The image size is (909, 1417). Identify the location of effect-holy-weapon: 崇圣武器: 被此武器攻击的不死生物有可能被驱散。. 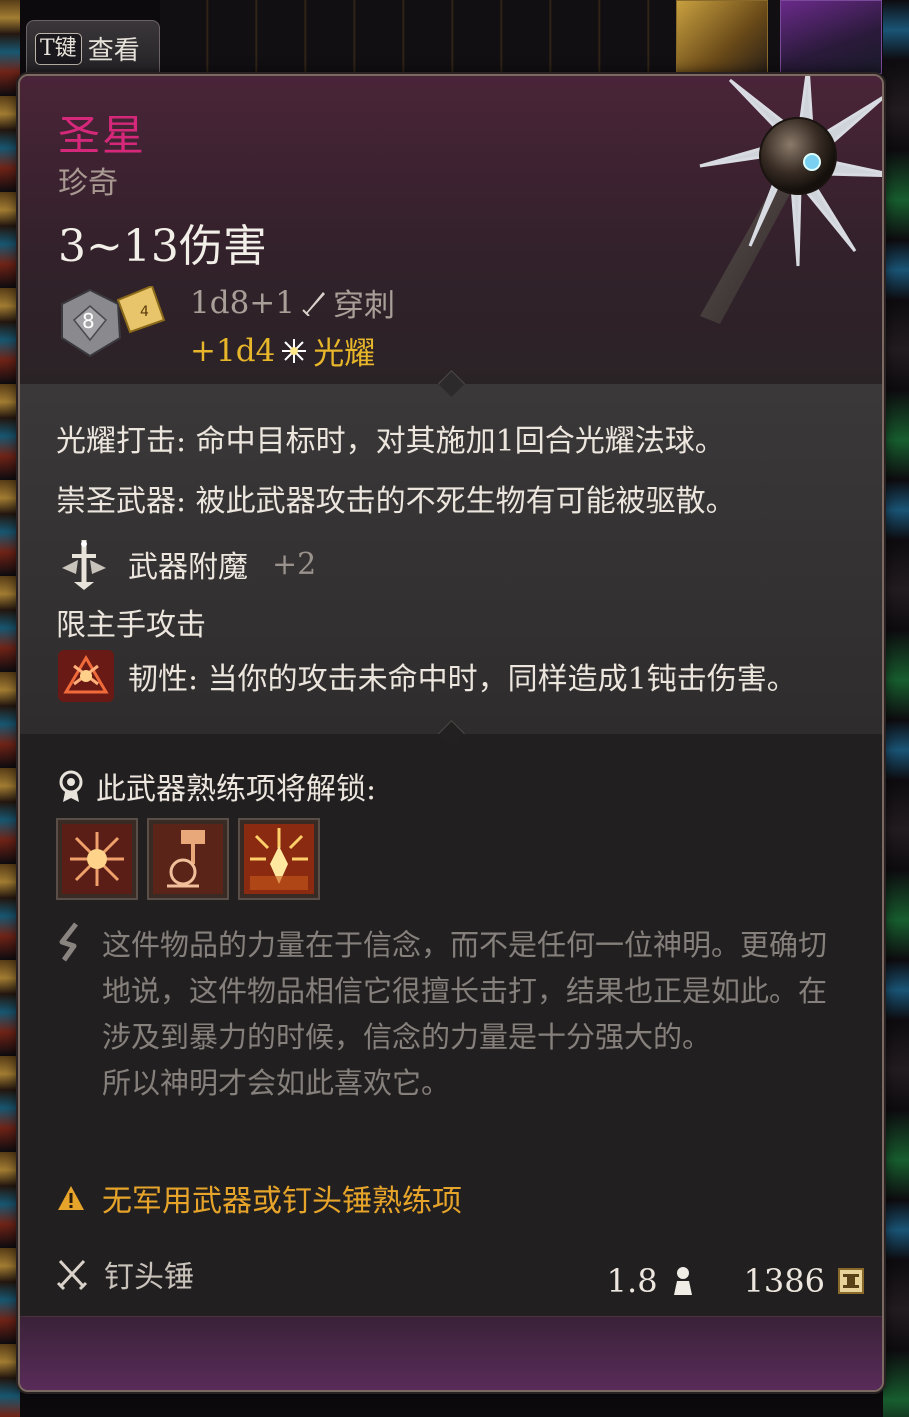
(396, 498).